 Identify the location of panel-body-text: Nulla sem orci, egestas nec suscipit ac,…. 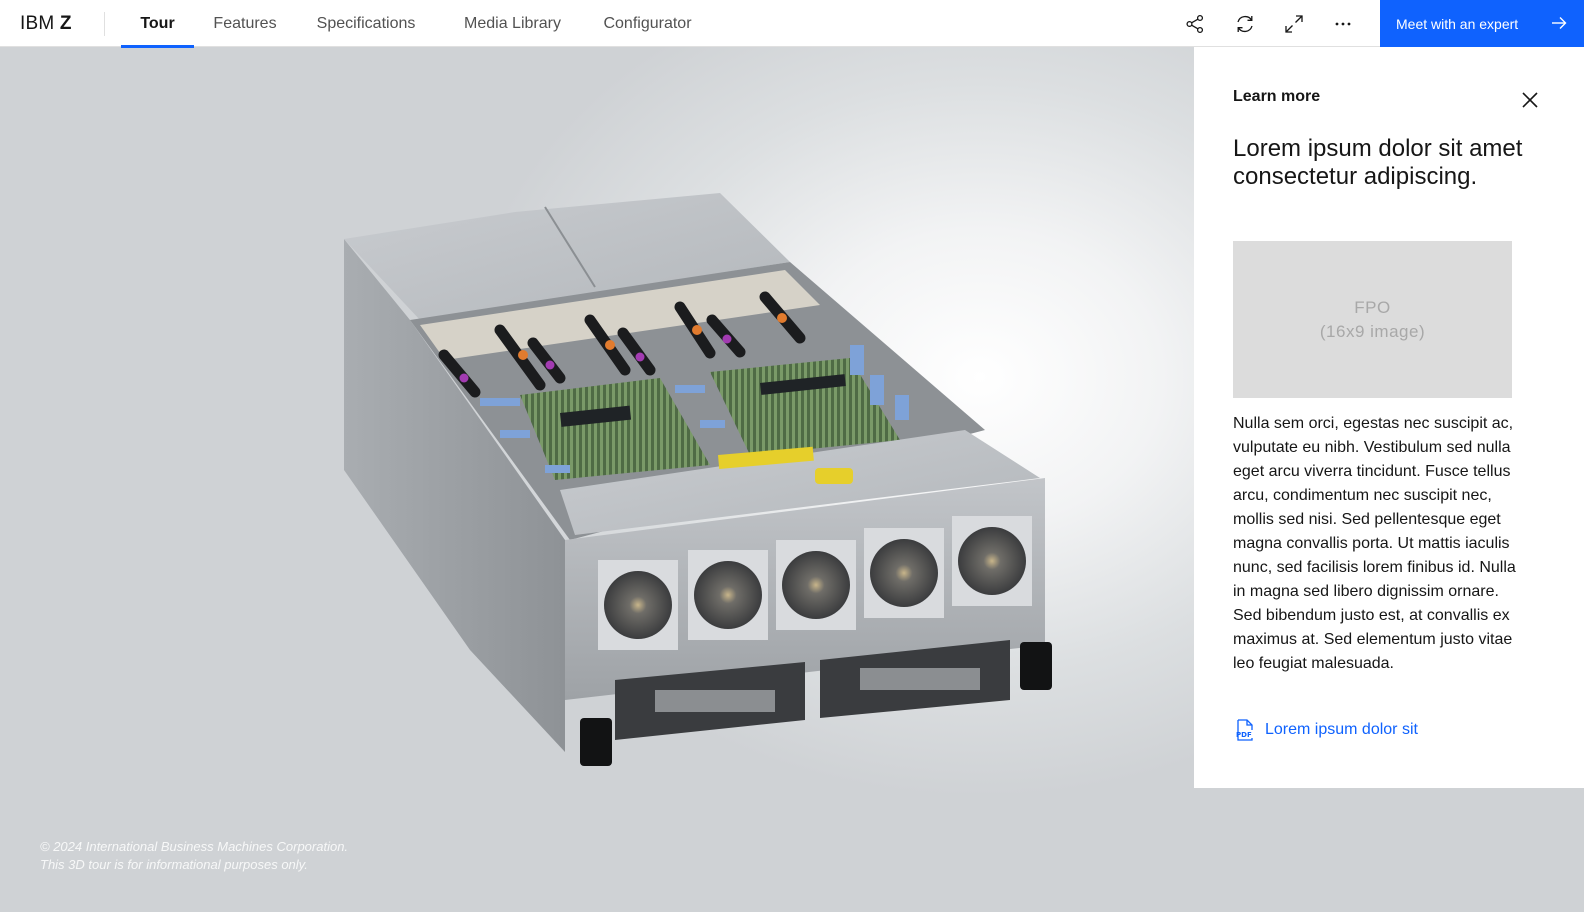
(1374, 543).